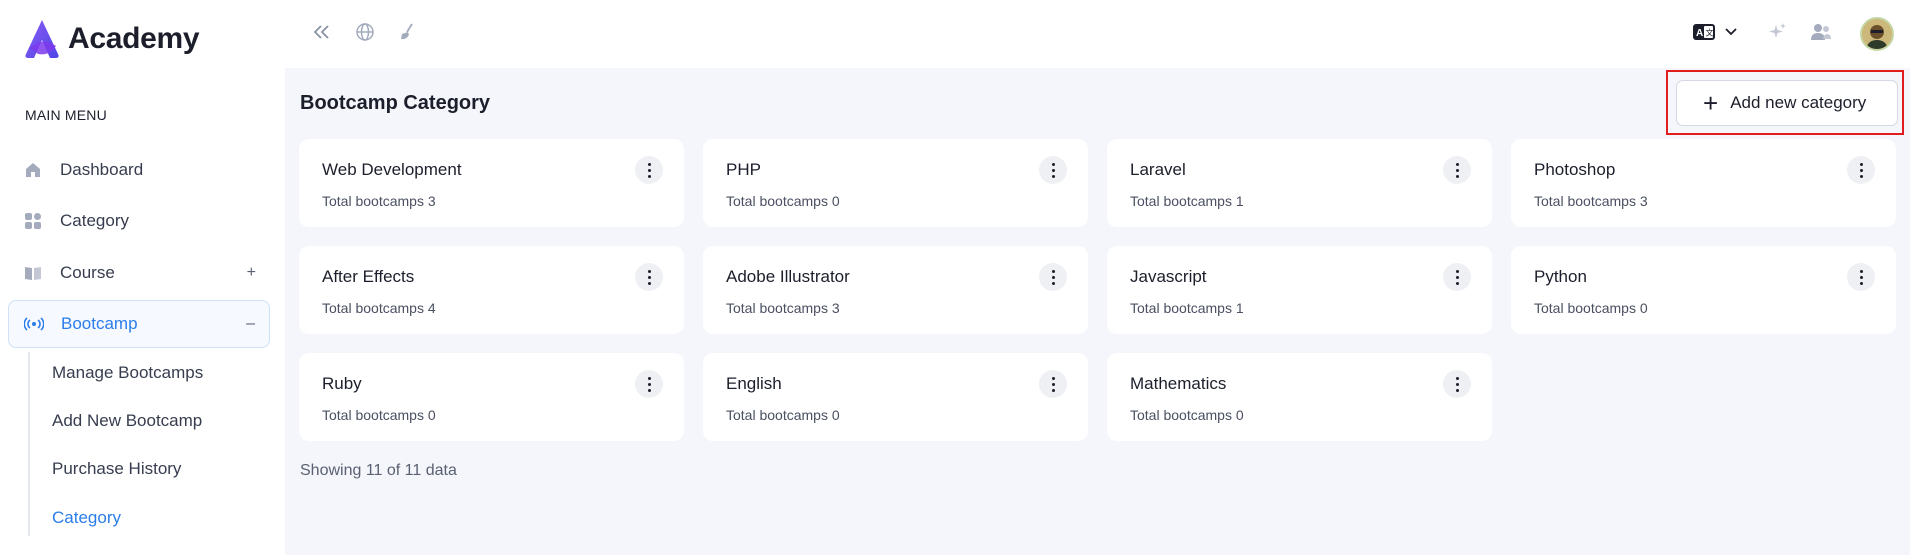  What do you see at coordinates (1168, 276) in the screenshot?
I see `card-title: Javascript` at bounding box center [1168, 276].